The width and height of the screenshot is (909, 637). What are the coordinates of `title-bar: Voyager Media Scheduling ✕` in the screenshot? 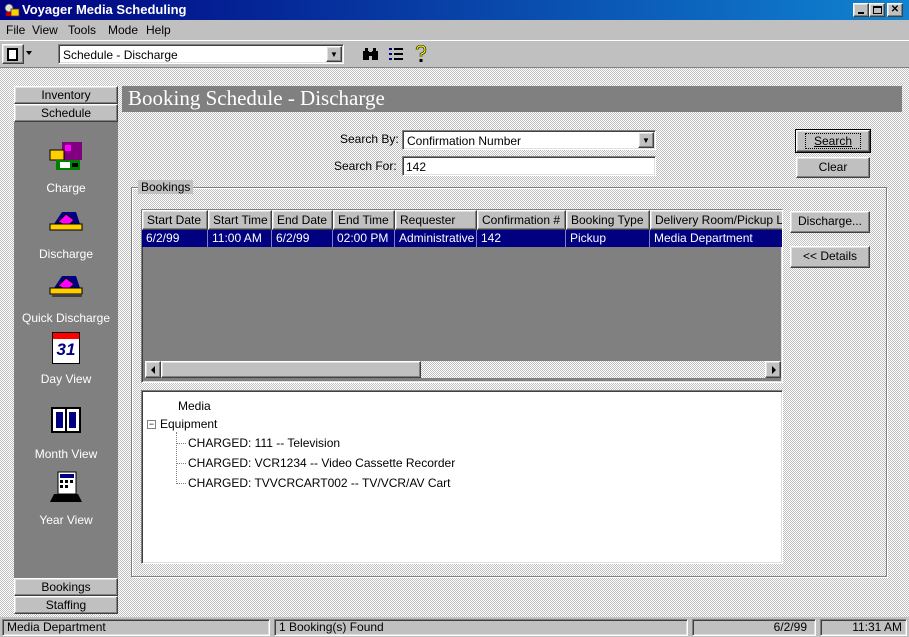 It's located at (454, 10).